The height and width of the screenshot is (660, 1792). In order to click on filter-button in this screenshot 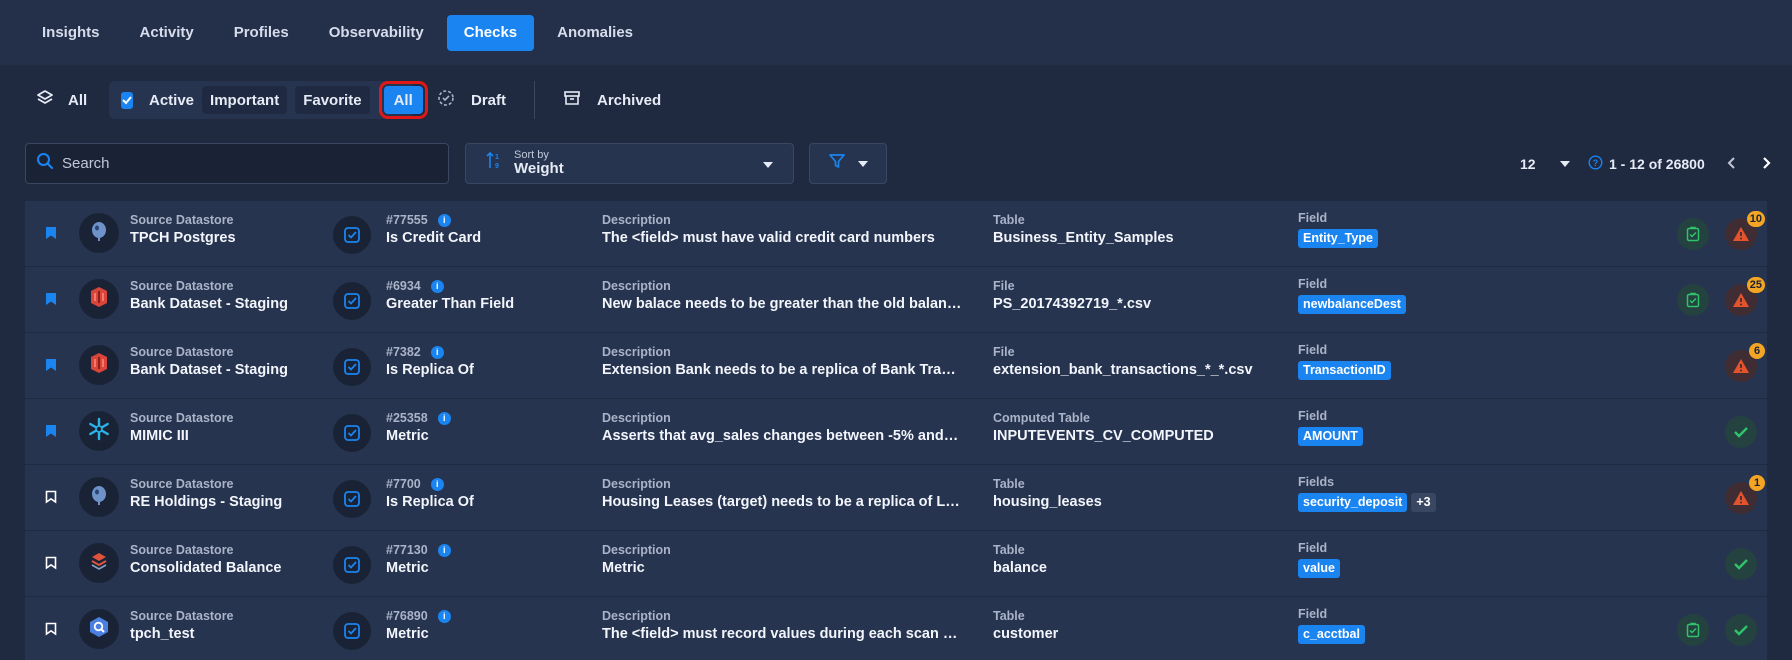, I will do `click(848, 163)`.